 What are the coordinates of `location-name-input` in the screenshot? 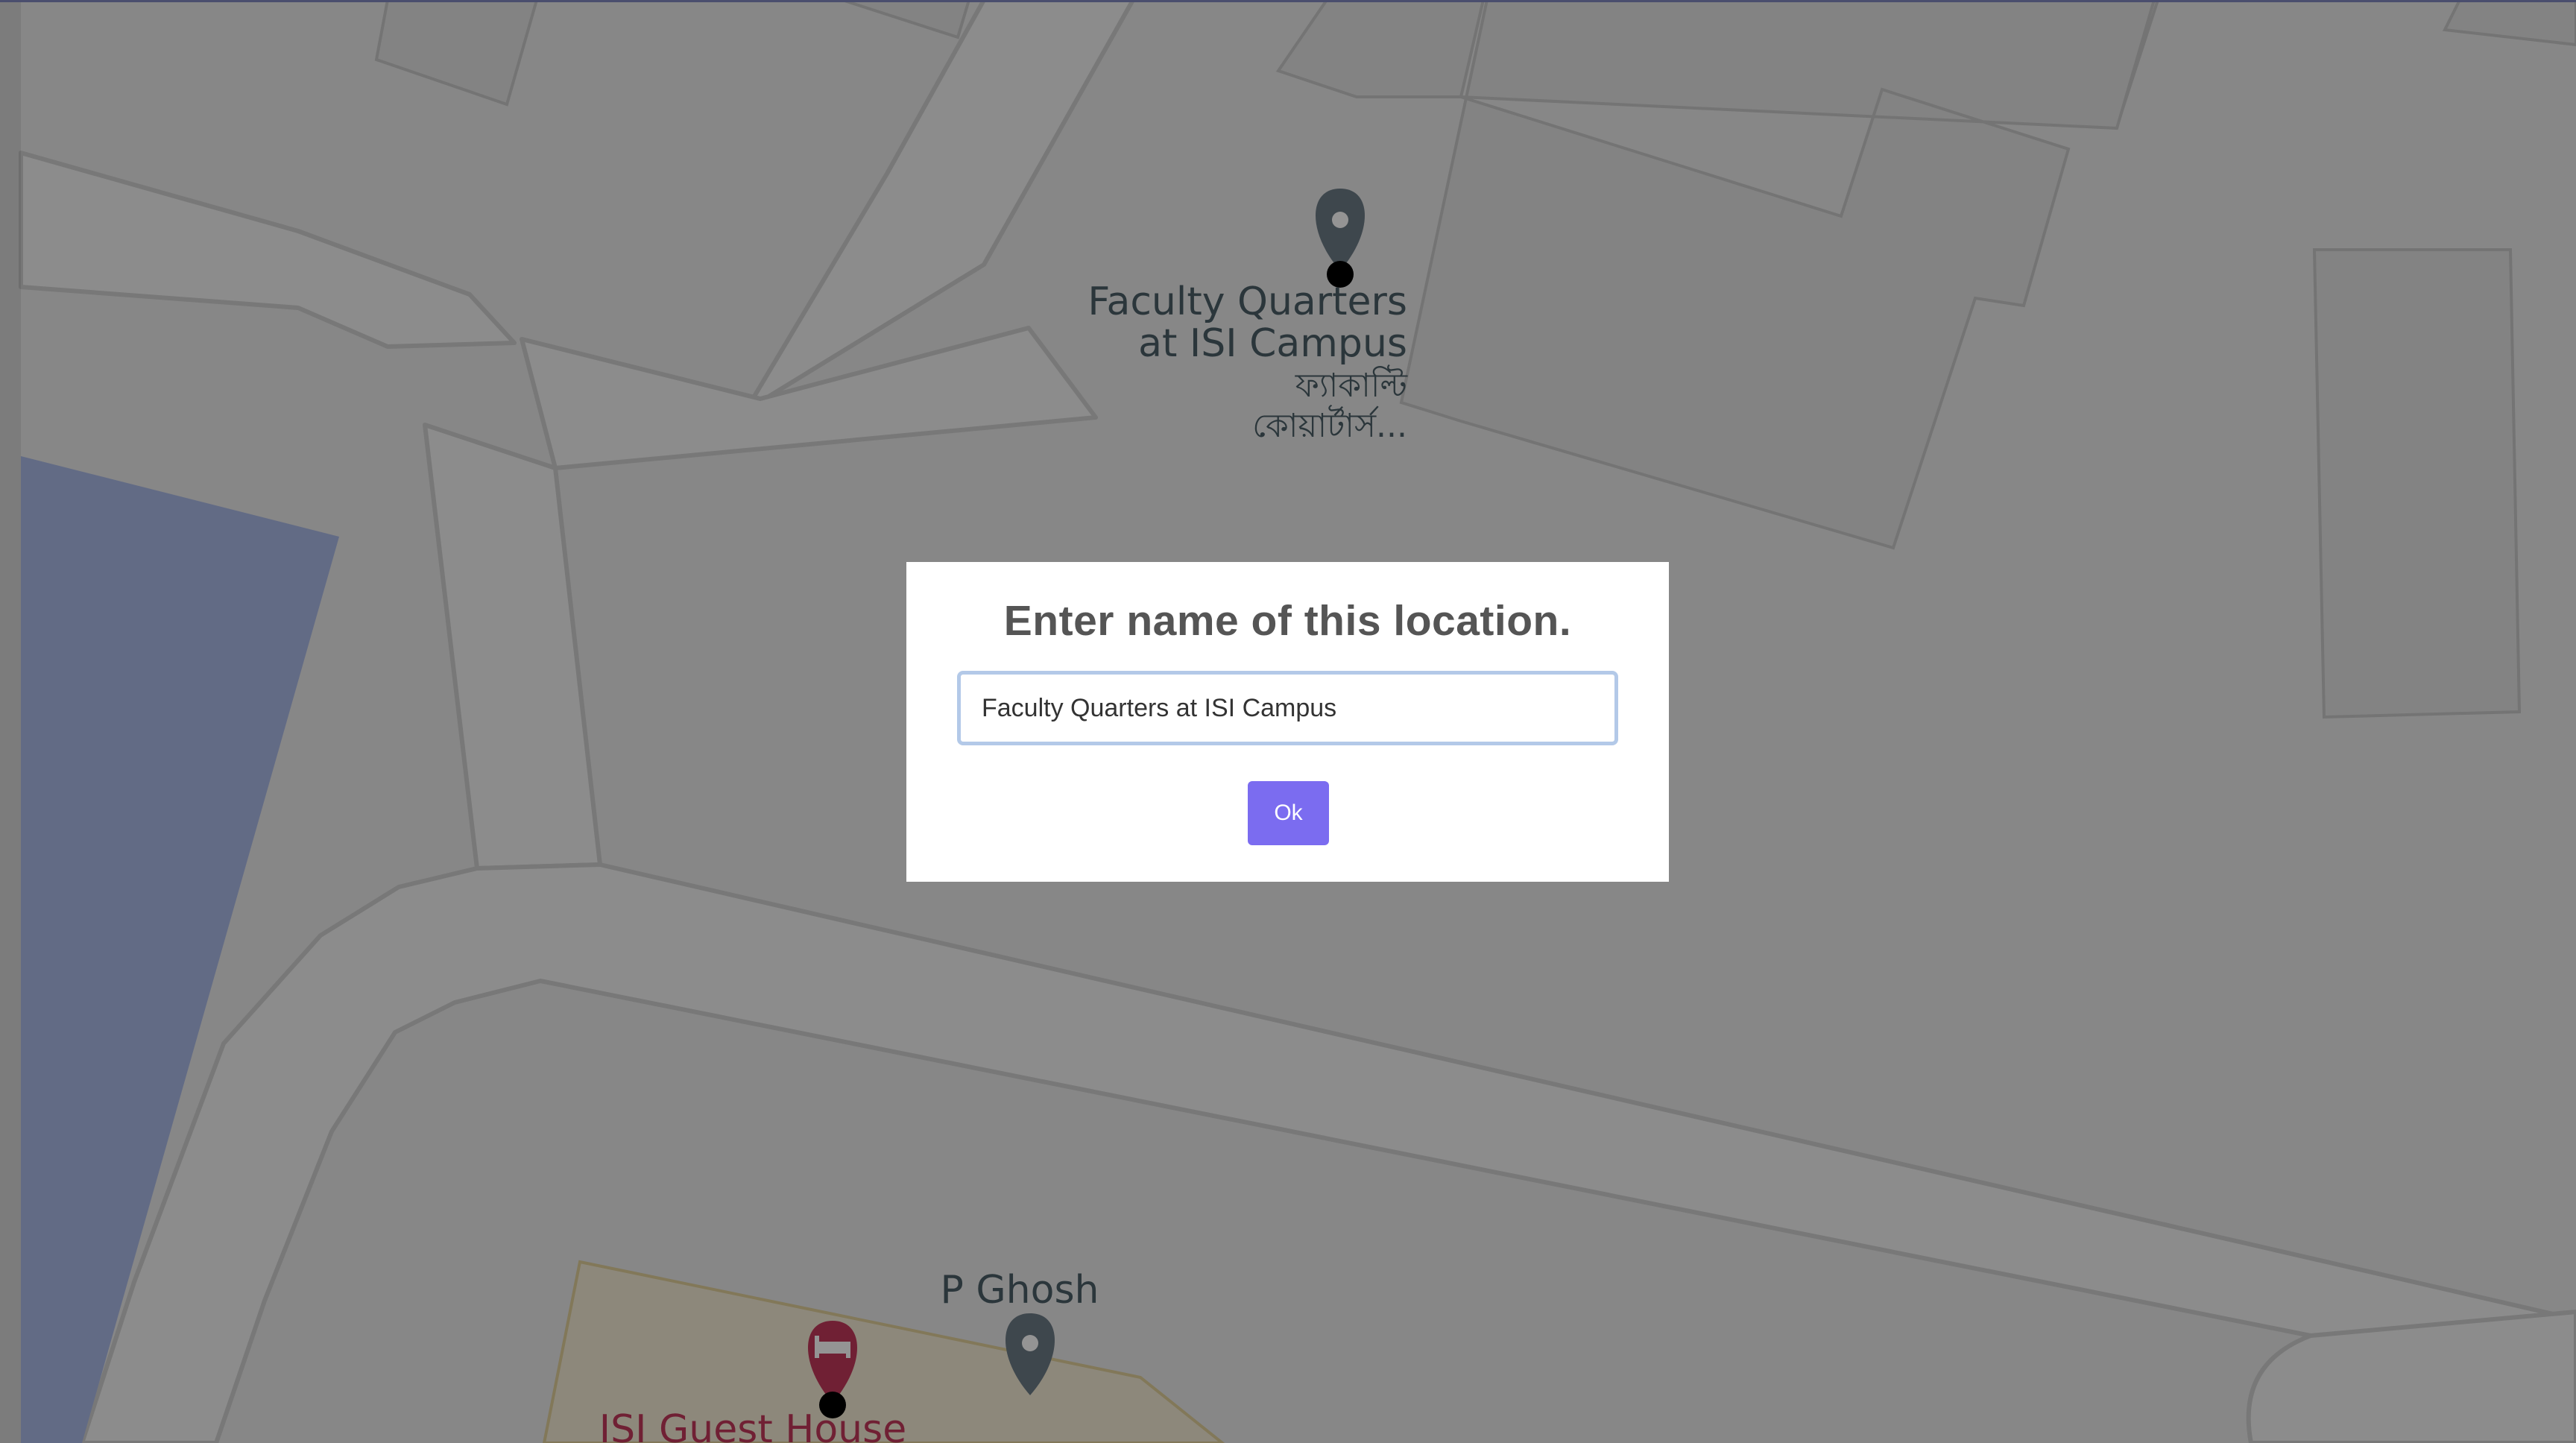 It's located at (1287, 708).